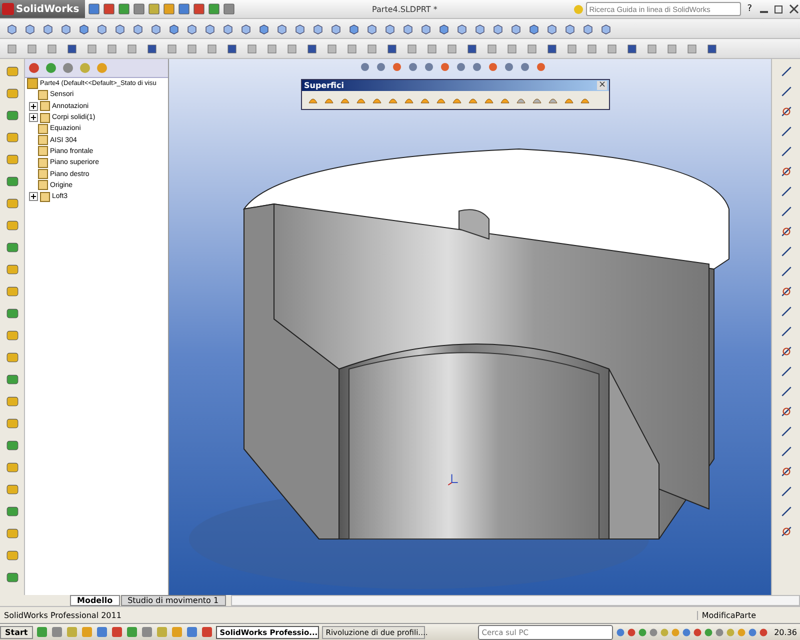  What do you see at coordinates (43, 9) in the screenshot?
I see `app-logo: SolidWorks` at bounding box center [43, 9].